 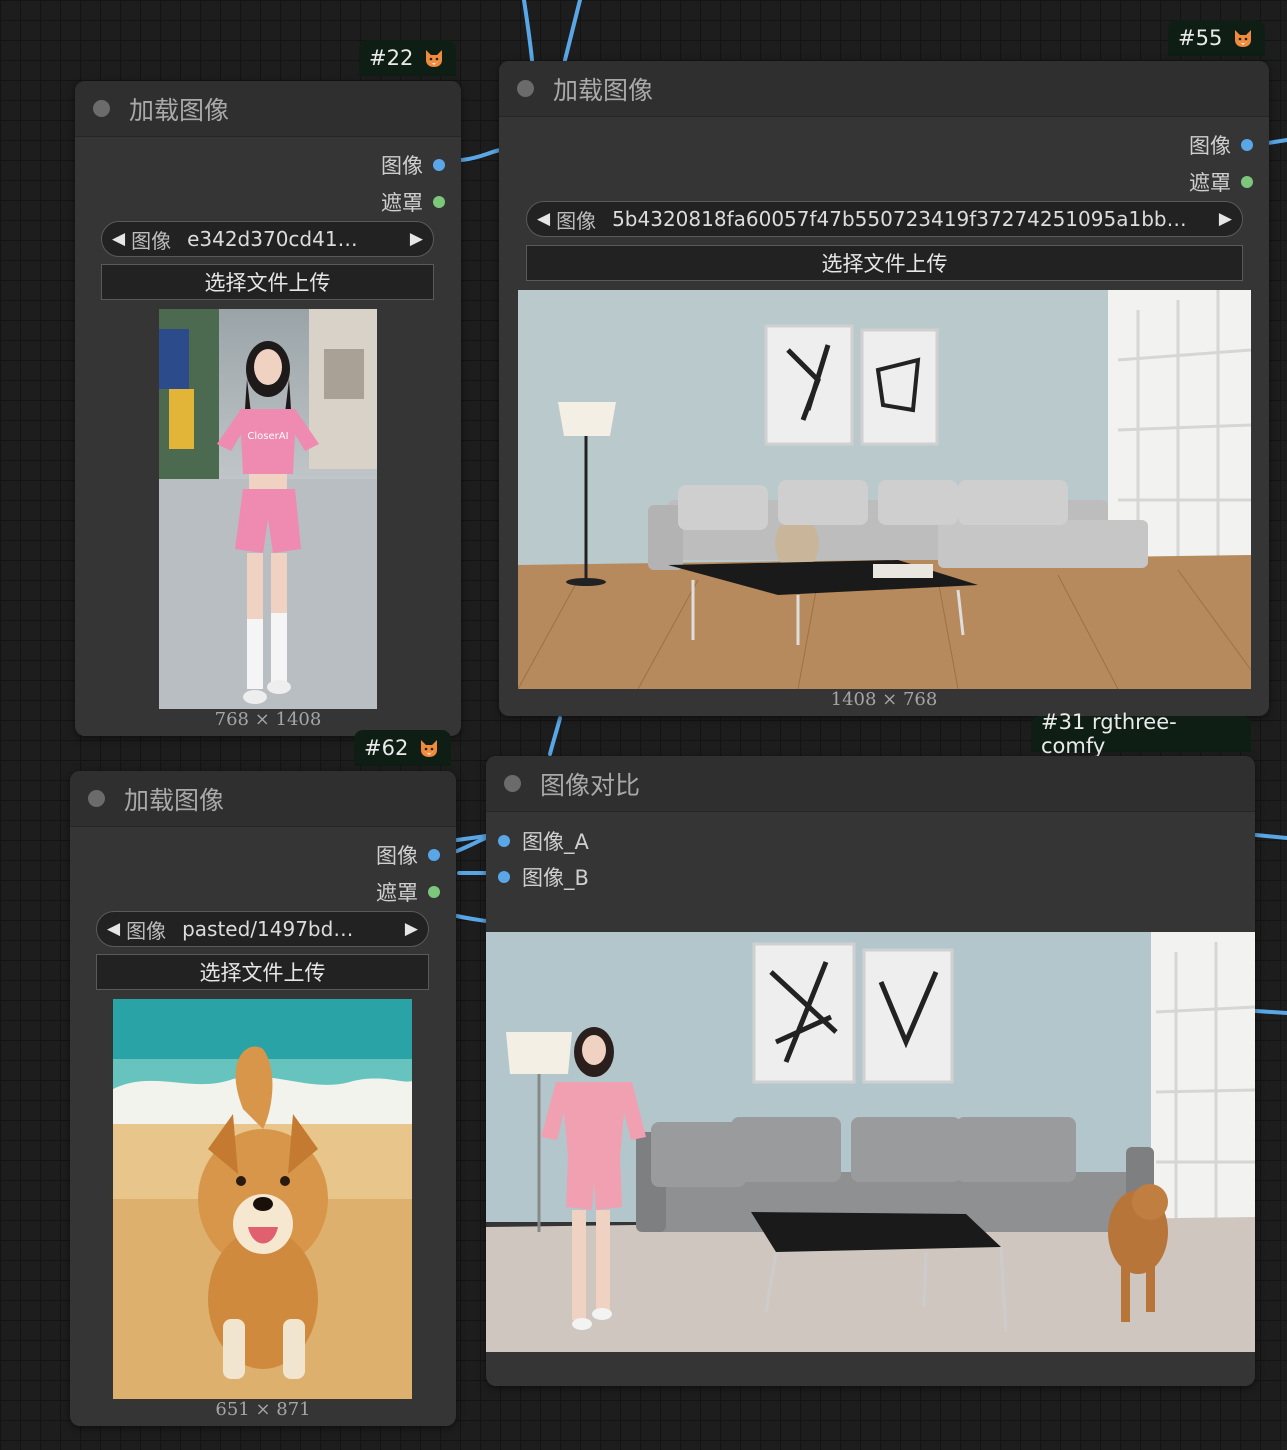 What do you see at coordinates (267, 436) in the screenshot?
I see `shirt-text: CloserAI` at bounding box center [267, 436].